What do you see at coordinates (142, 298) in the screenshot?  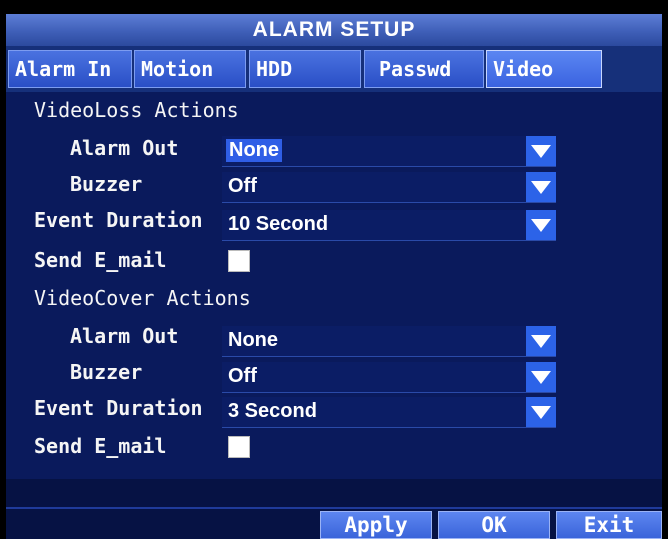 I see `videocover-heading: VideoCover Actions` at bounding box center [142, 298].